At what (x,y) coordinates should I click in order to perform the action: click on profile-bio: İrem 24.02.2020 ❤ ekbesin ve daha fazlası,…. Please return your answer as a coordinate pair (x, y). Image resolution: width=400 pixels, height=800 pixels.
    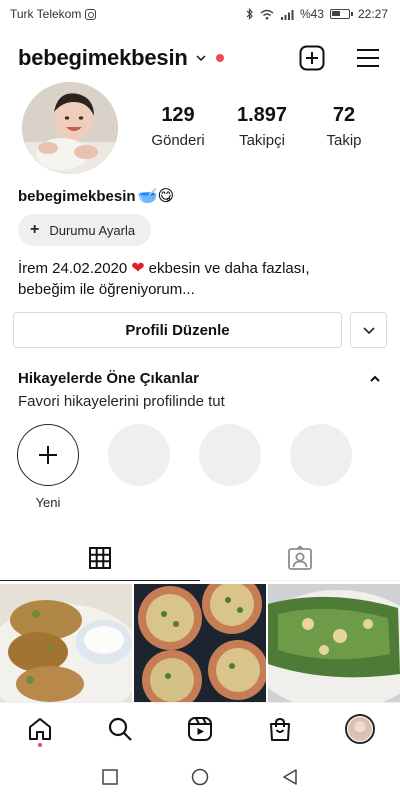
    Looking at the image, I should click on (200, 279).